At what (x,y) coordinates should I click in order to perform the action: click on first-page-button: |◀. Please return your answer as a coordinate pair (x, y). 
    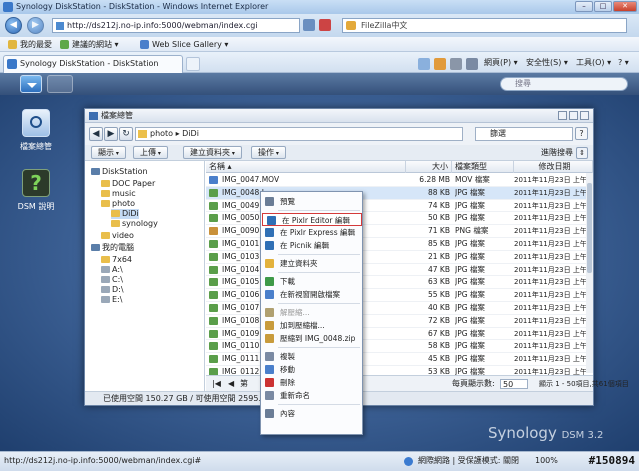
    Looking at the image, I should click on (216, 384).